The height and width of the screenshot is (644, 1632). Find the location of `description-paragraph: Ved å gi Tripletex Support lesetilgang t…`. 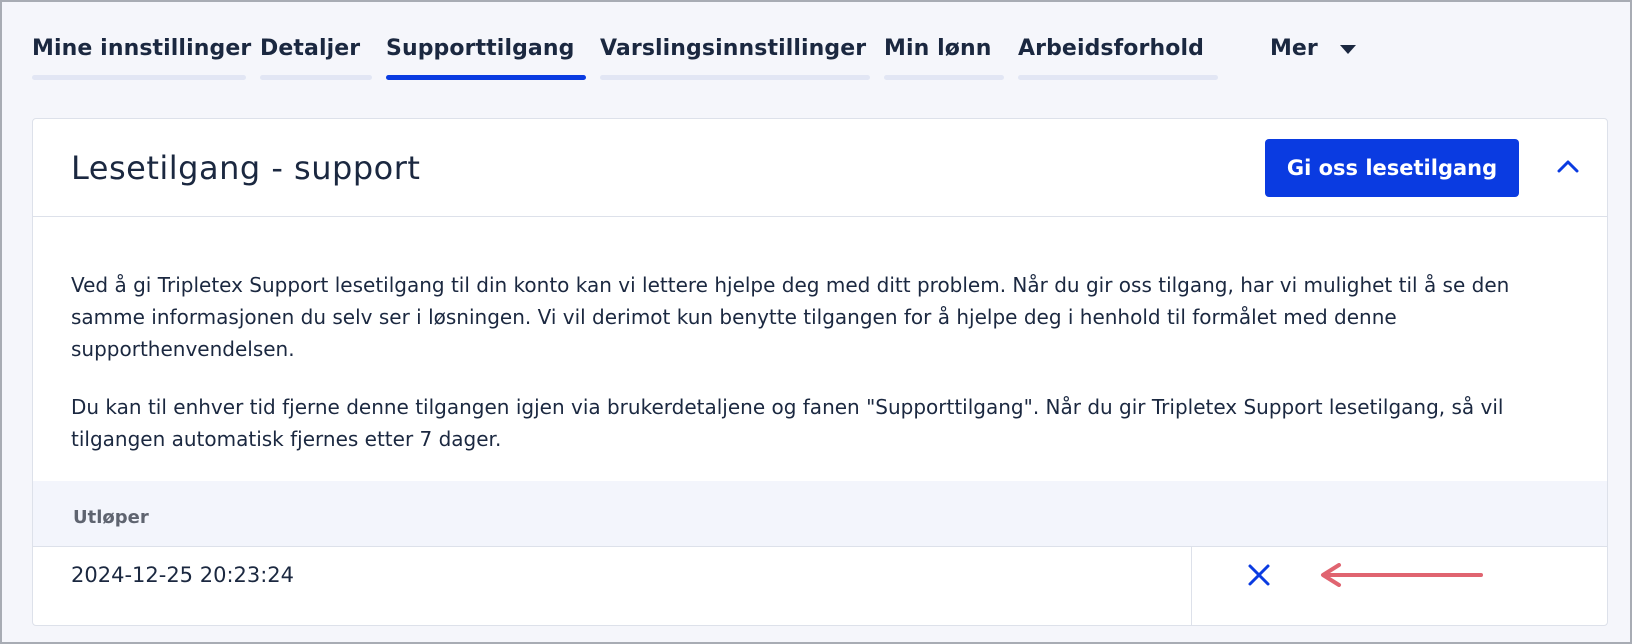

description-paragraph: Ved å gi Tripletex Support lesetilgang t… is located at coordinates (790, 317).